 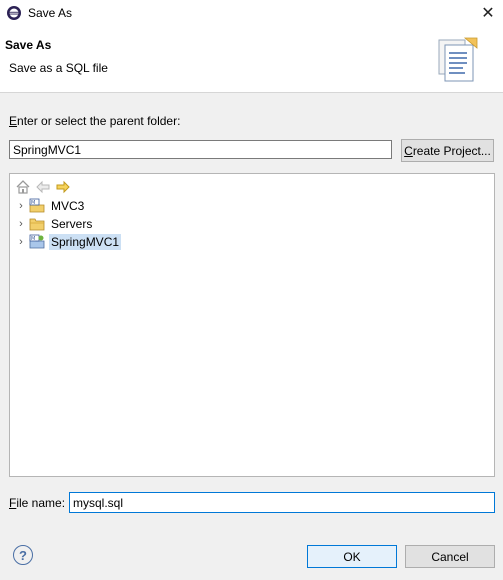 What do you see at coordinates (200, 149) in the screenshot?
I see `parent-folder-input` at bounding box center [200, 149].